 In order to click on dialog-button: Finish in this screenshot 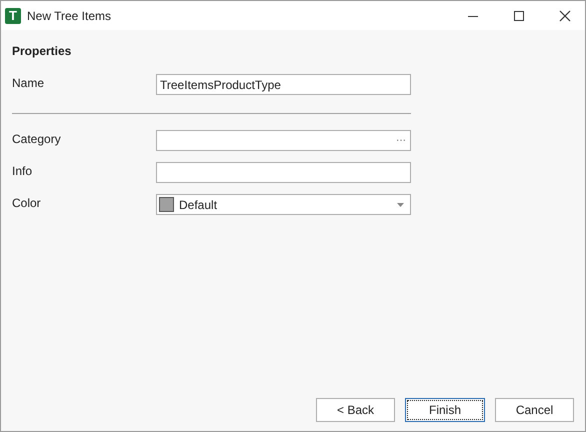, I will do `click(445, 410)`.